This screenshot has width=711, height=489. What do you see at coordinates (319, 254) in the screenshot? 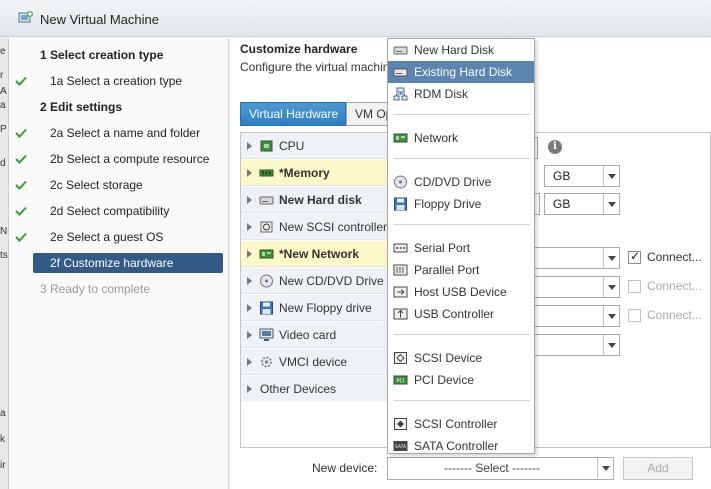
I see `hw-row-label: *New Network` at bounding box center [319, 254].